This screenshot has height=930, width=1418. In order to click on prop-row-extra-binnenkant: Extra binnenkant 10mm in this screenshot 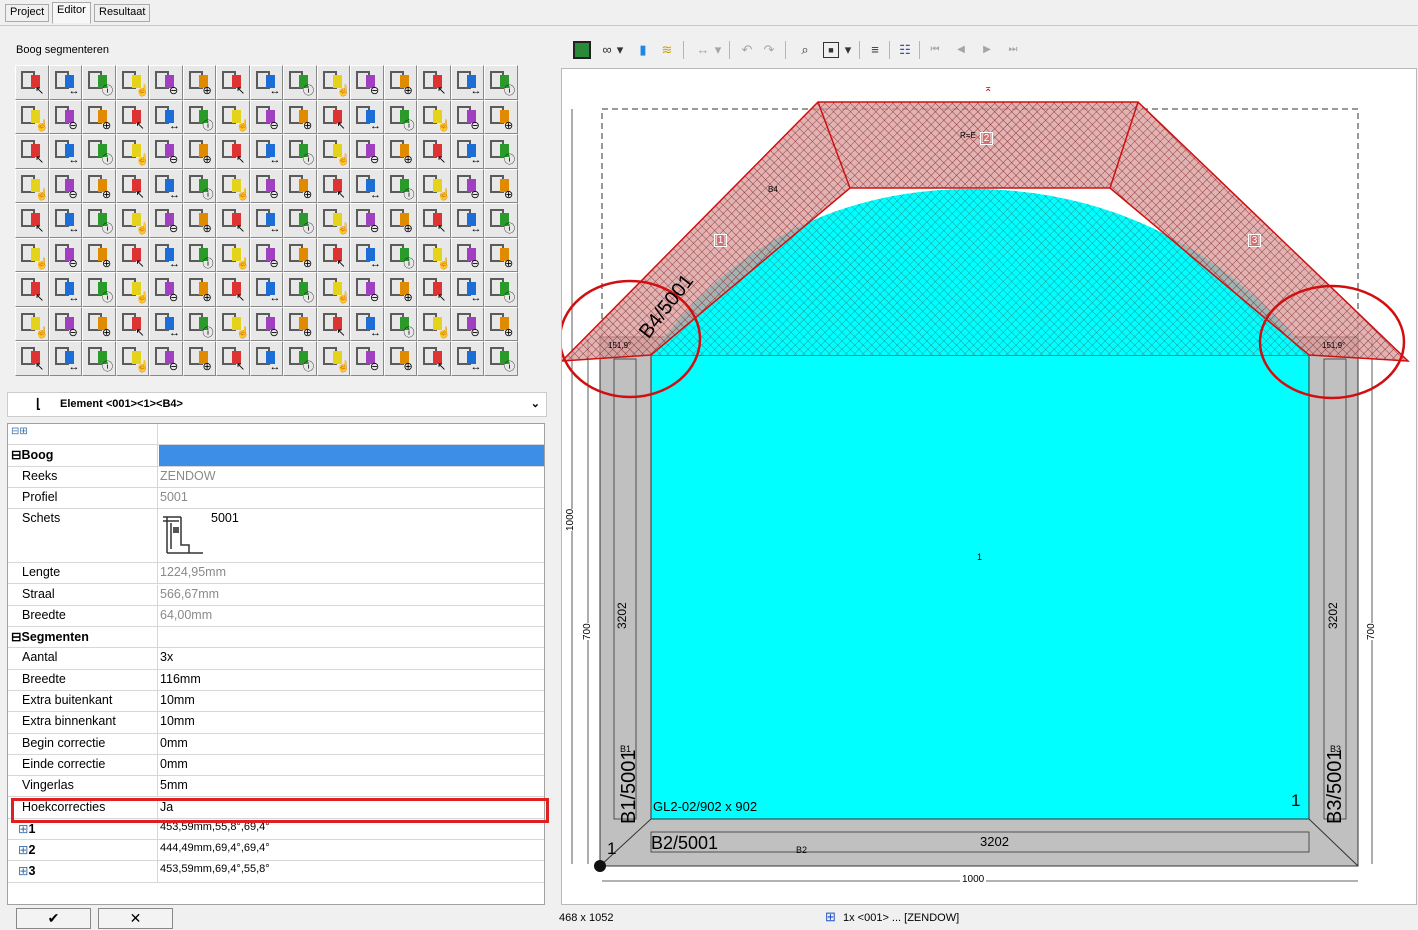, I will do `click(276, 723)`.